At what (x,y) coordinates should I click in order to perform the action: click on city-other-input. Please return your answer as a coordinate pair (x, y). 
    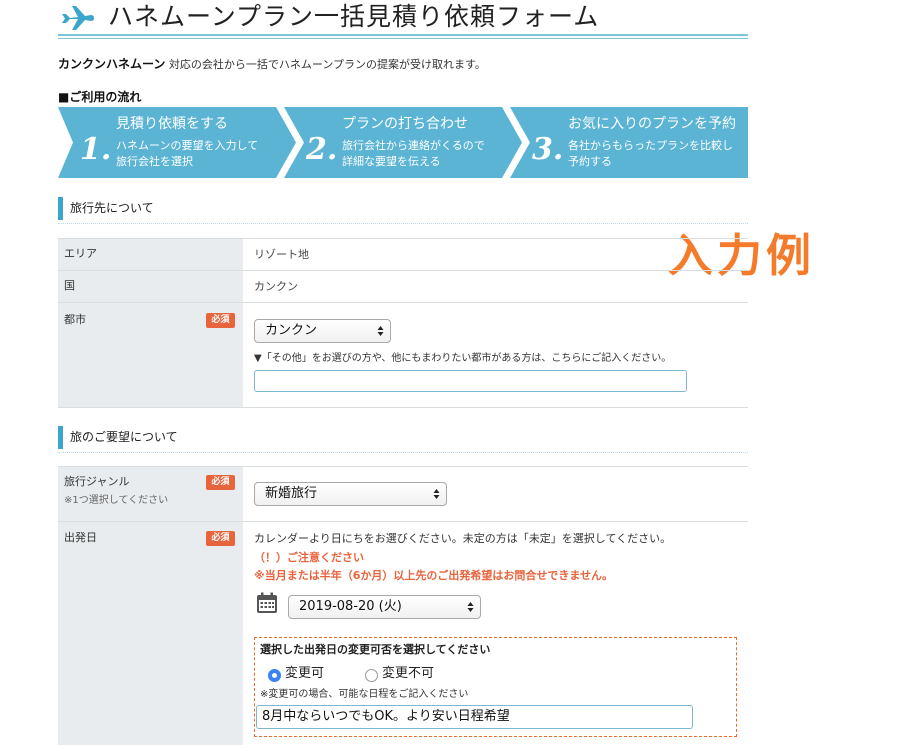
    Looking at the image, I should click on (470, 381).